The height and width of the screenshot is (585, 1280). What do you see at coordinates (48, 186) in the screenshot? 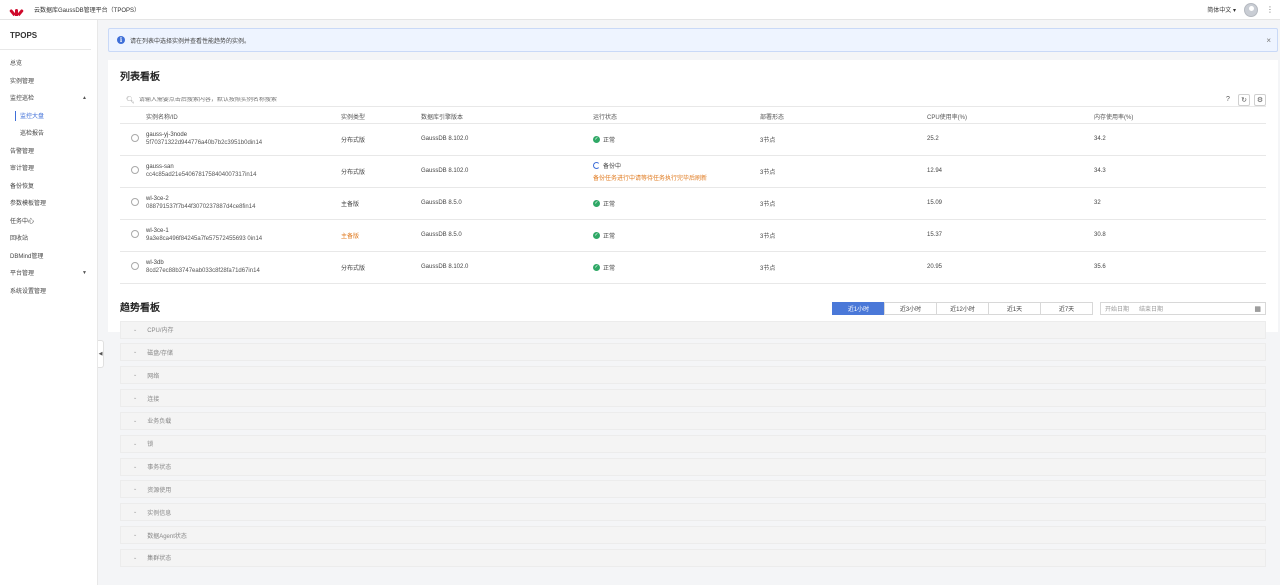
I see `sidebar-item-backup: 备份恢复` at bounding box center [48, 186].